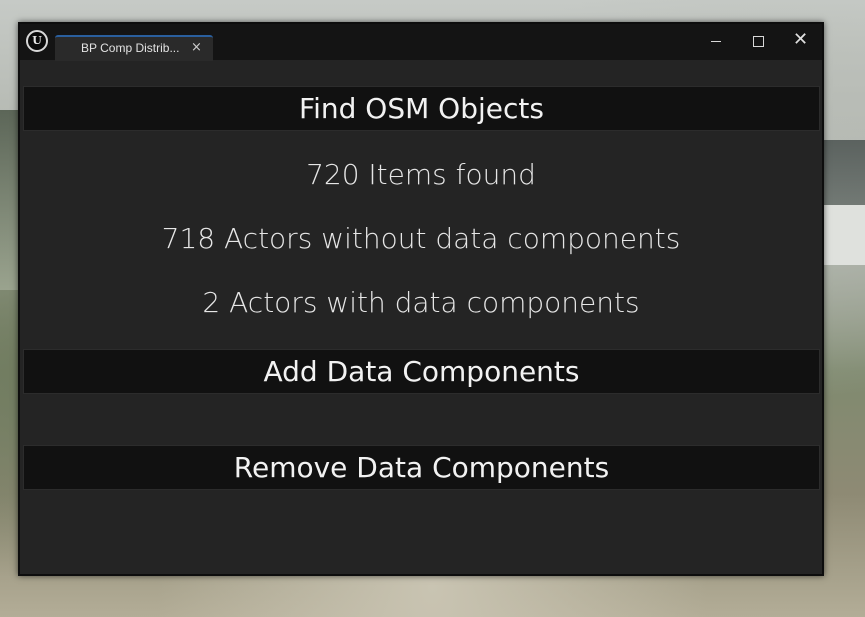 The image size is (865, 617). I want to click on actors-without-components-text: 718 Actors without data components, so click(421, 238).